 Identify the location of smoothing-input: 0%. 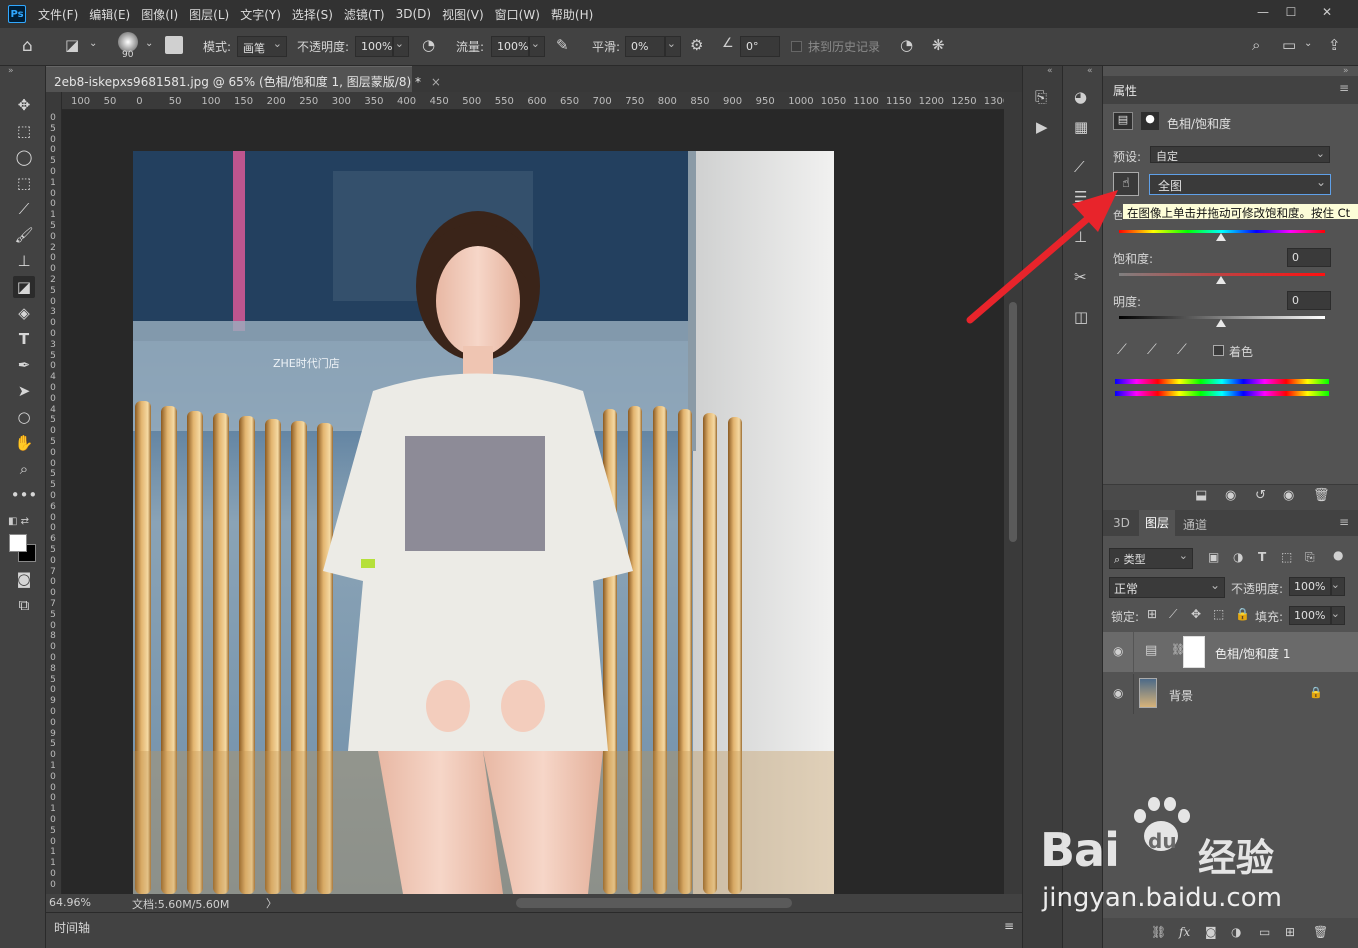
(645, 46).